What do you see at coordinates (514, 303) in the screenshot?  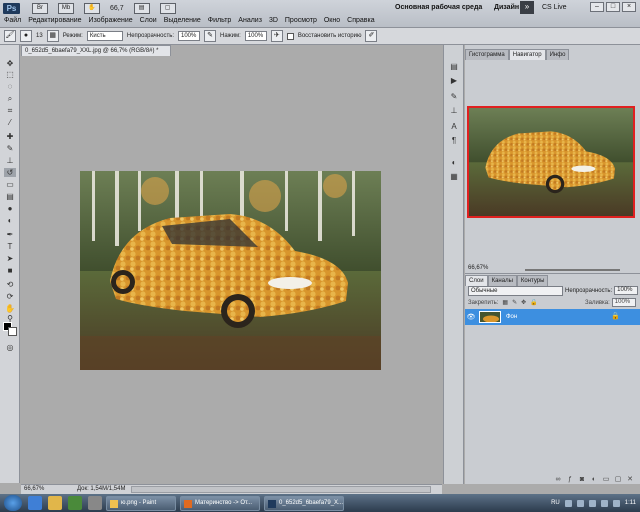 I see `lock-image-icon: ✎` at bounding box center [514, 303].